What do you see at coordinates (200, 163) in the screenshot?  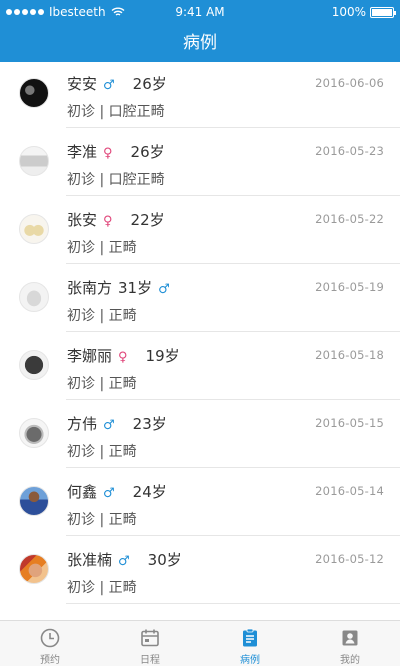 I see `record-row: 李准 ♀ 26岁 2016-05-23 初诊 | 口腔正畸` at bounding box center [200, 163].